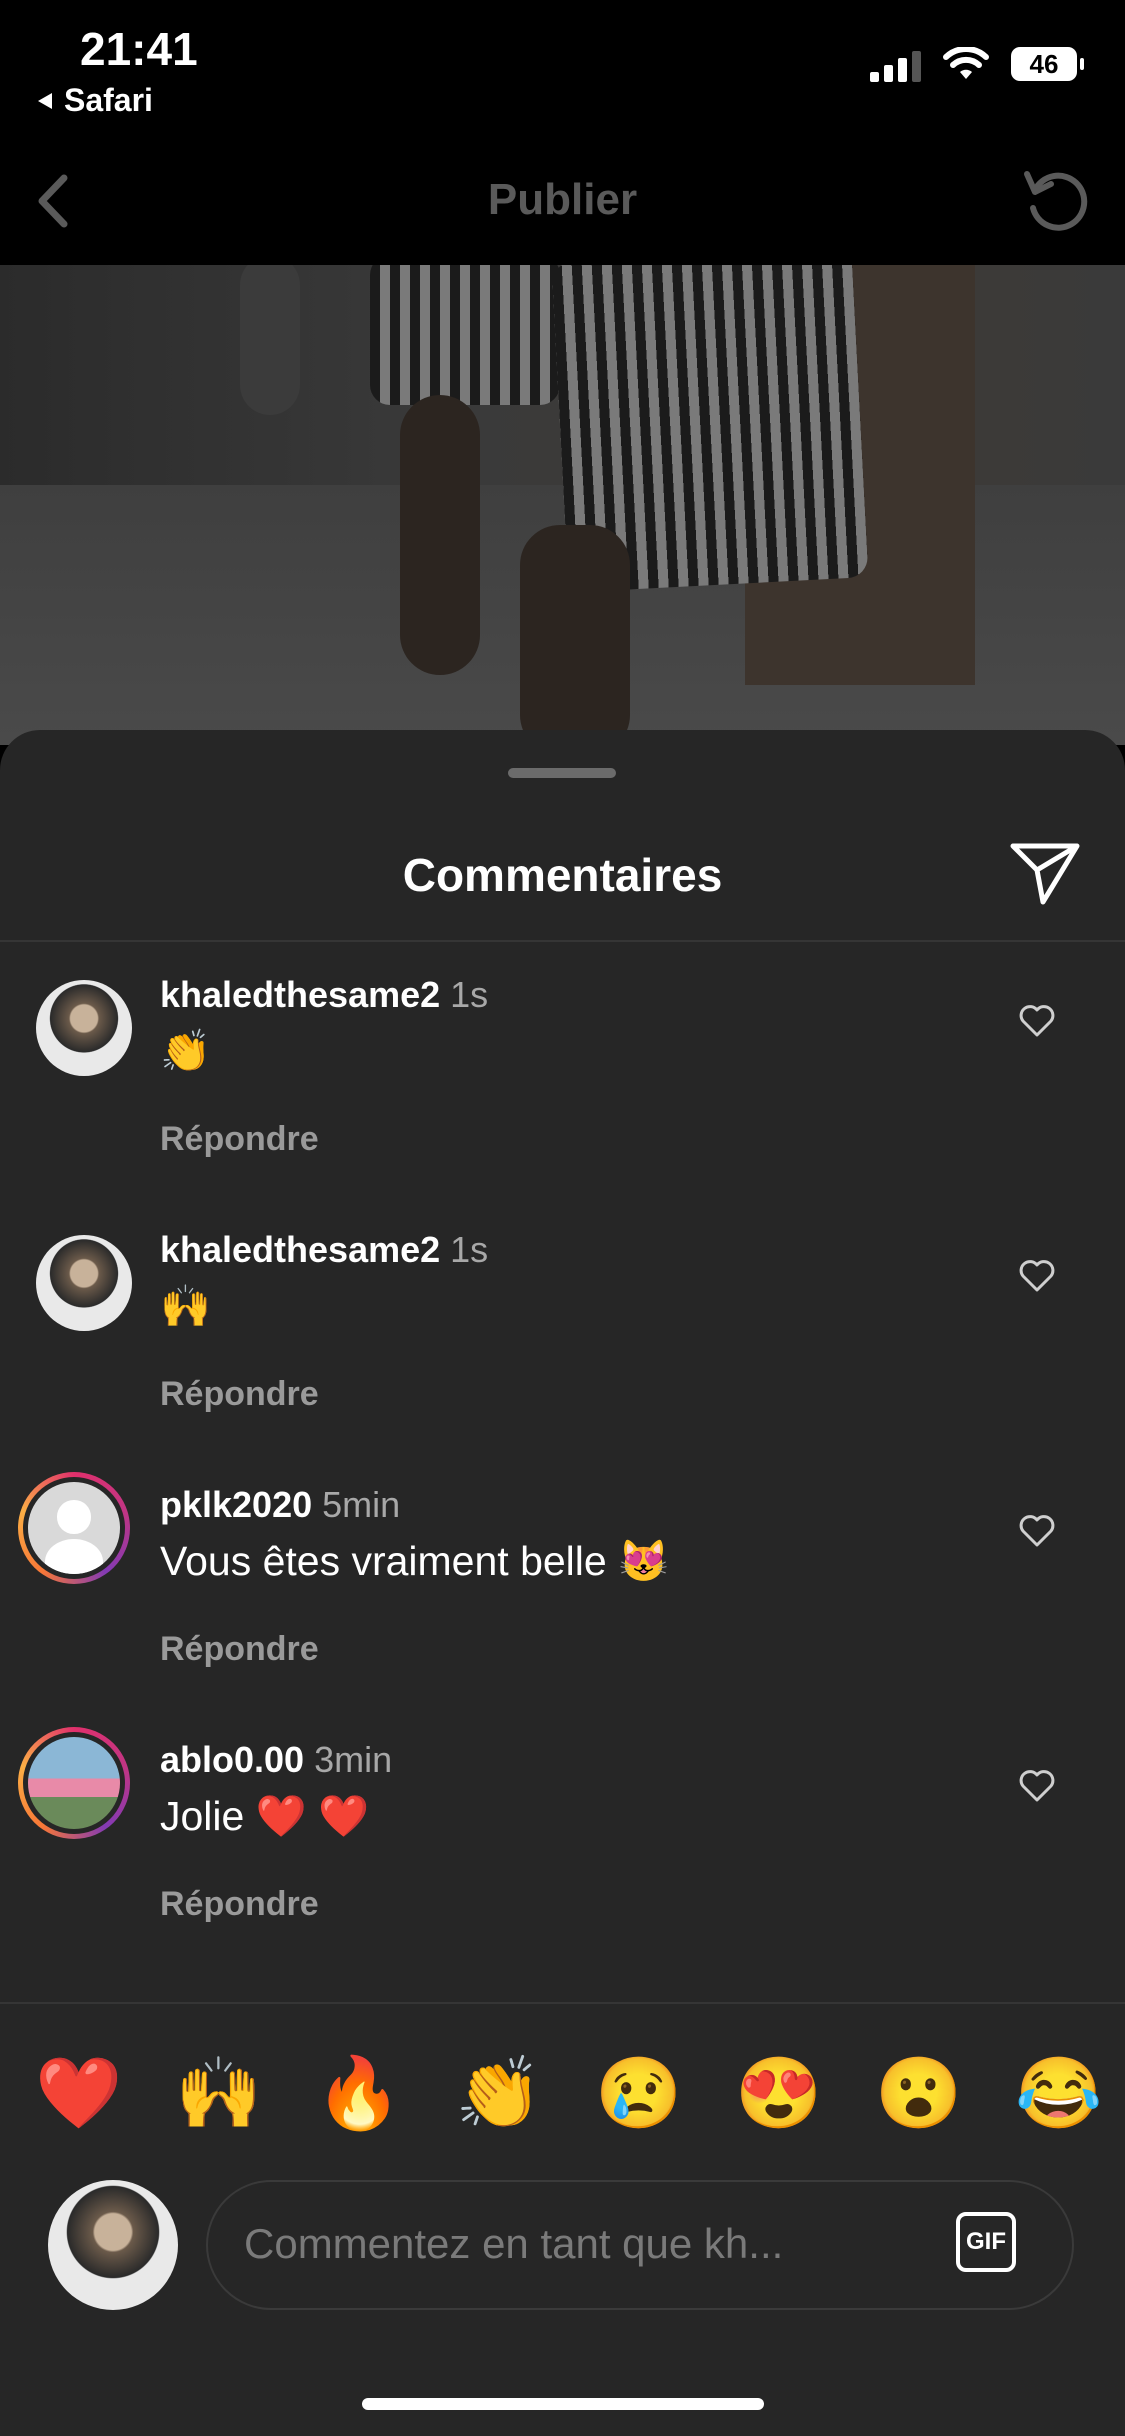 The image size is (1125, 2436). What do you see at coordinates (1057, 200) in the screenshot?
I see `refresh-icon` at bounding box center [1057, 200].